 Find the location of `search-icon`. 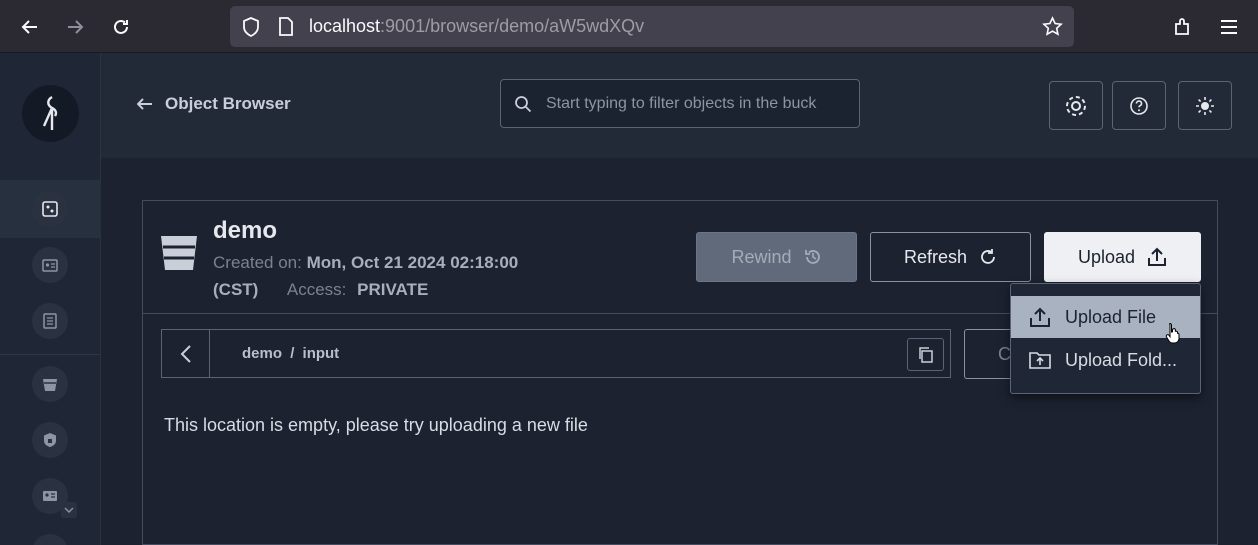

search-icon is located at coordinates (523, 104).